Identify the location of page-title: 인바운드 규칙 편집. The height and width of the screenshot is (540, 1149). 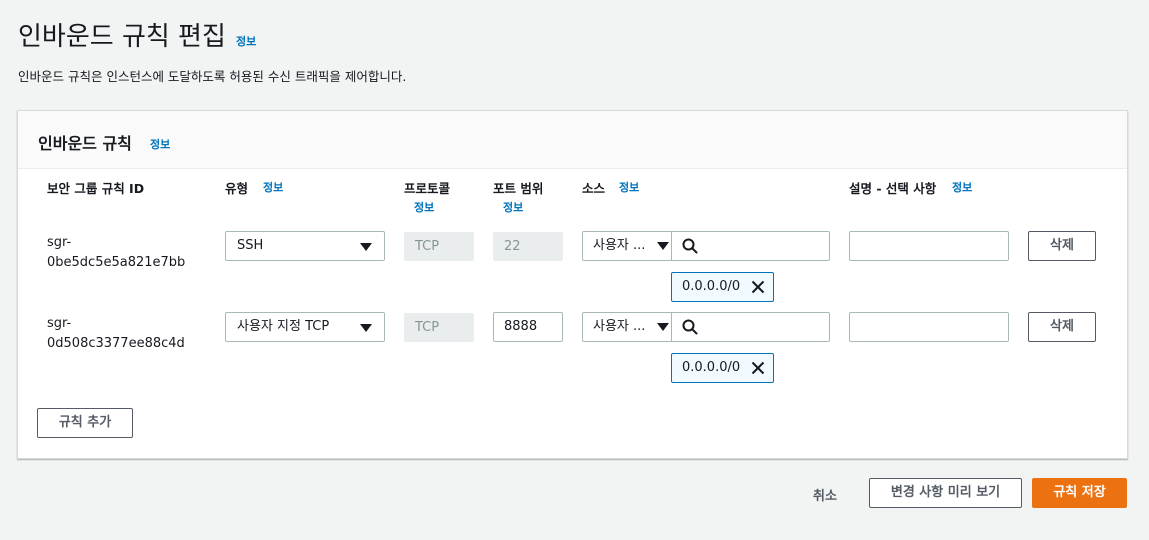
(122, 37).